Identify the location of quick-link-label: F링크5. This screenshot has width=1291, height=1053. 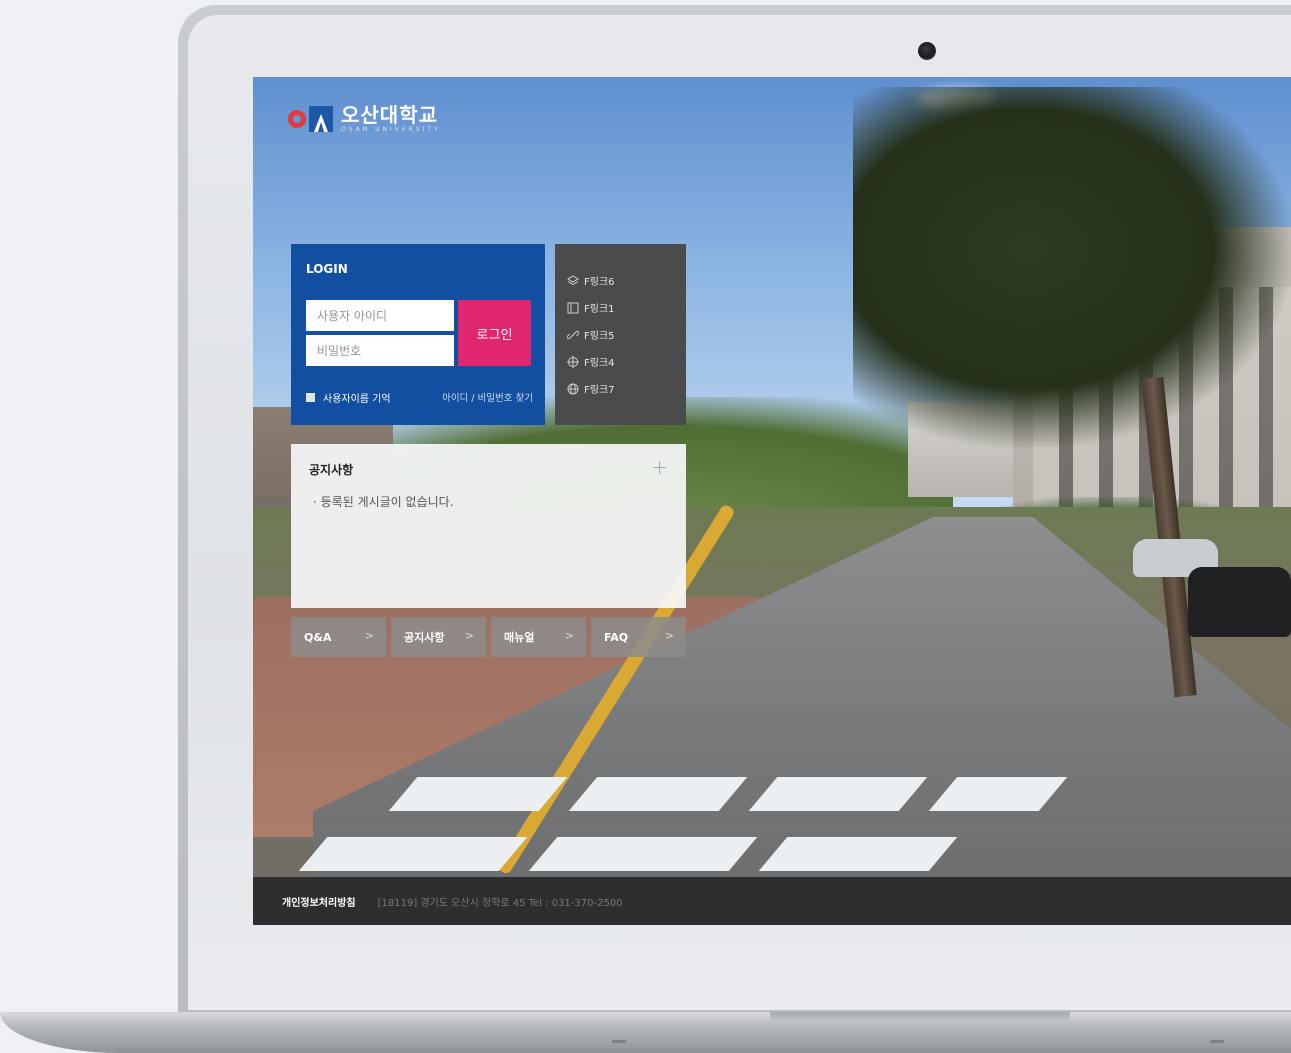
(599, 336).